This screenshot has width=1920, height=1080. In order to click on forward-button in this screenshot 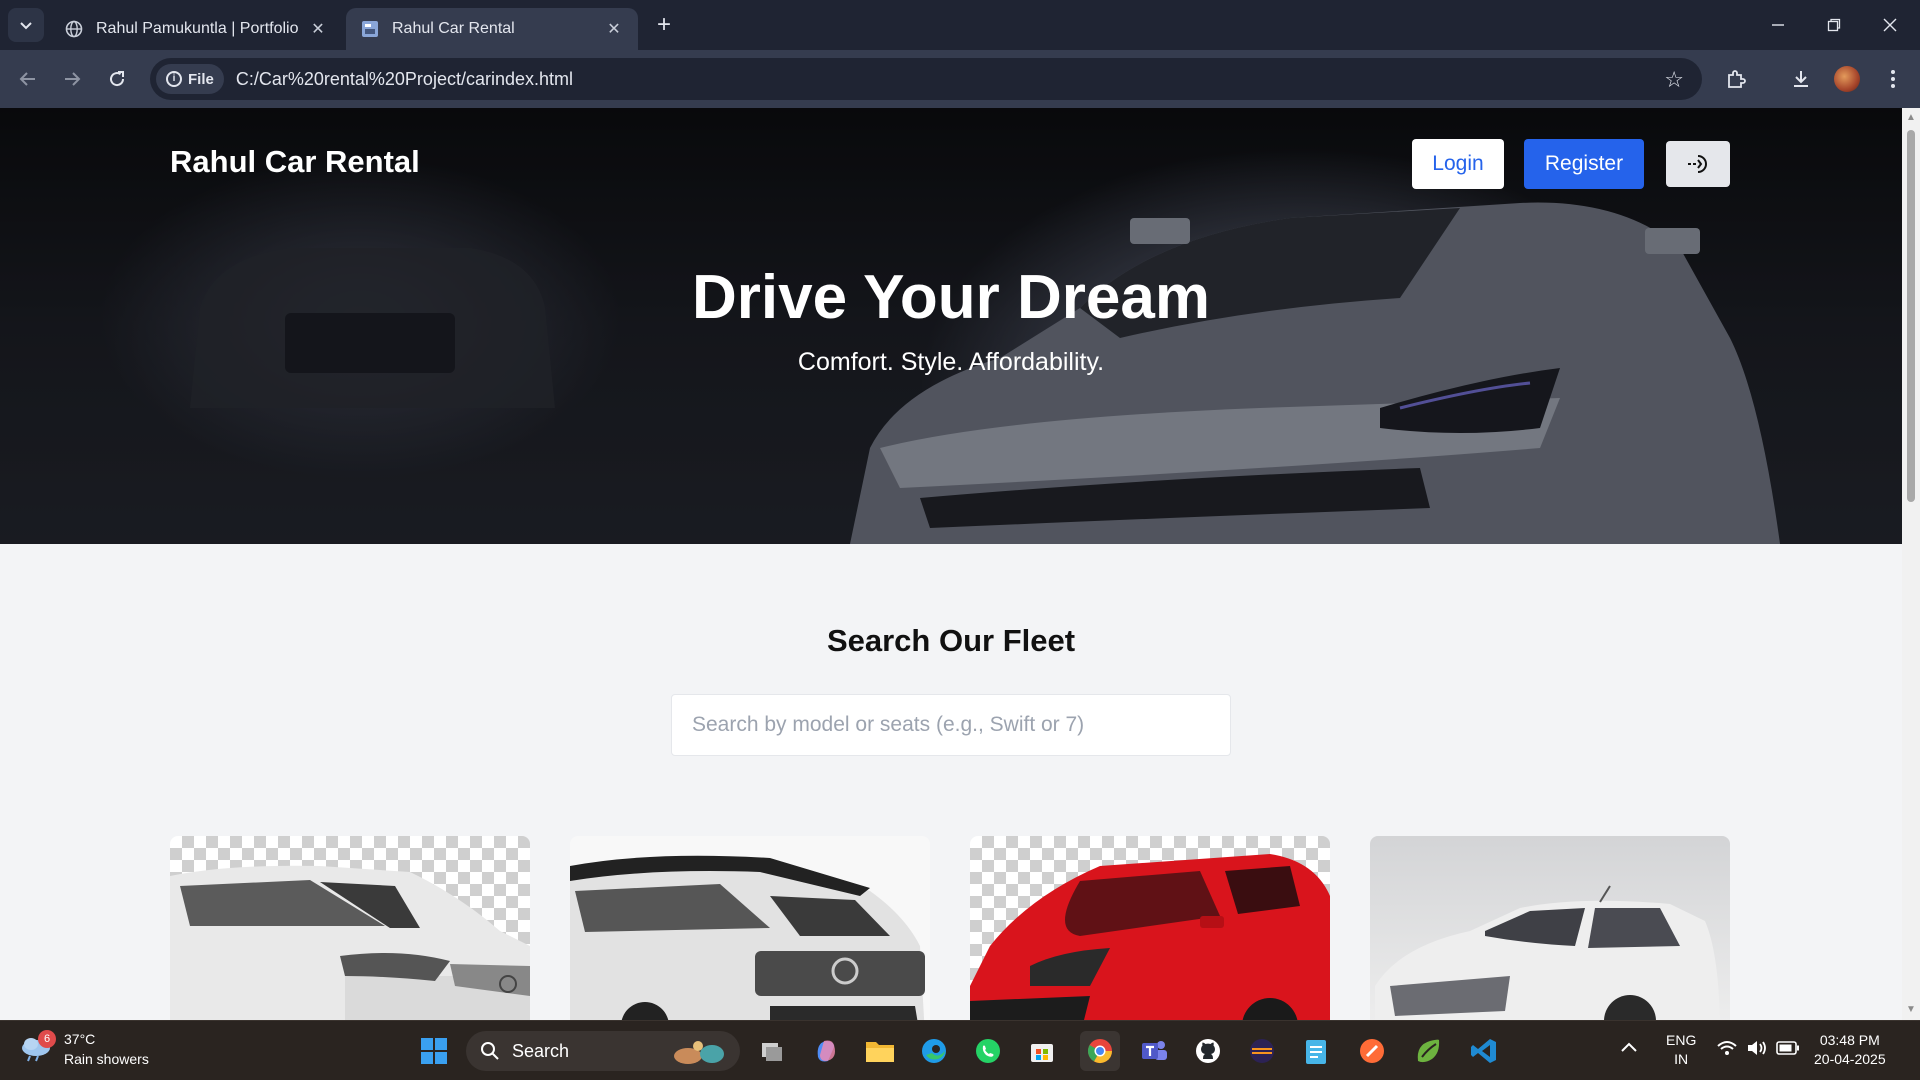, I will do `click(72, 79)`.